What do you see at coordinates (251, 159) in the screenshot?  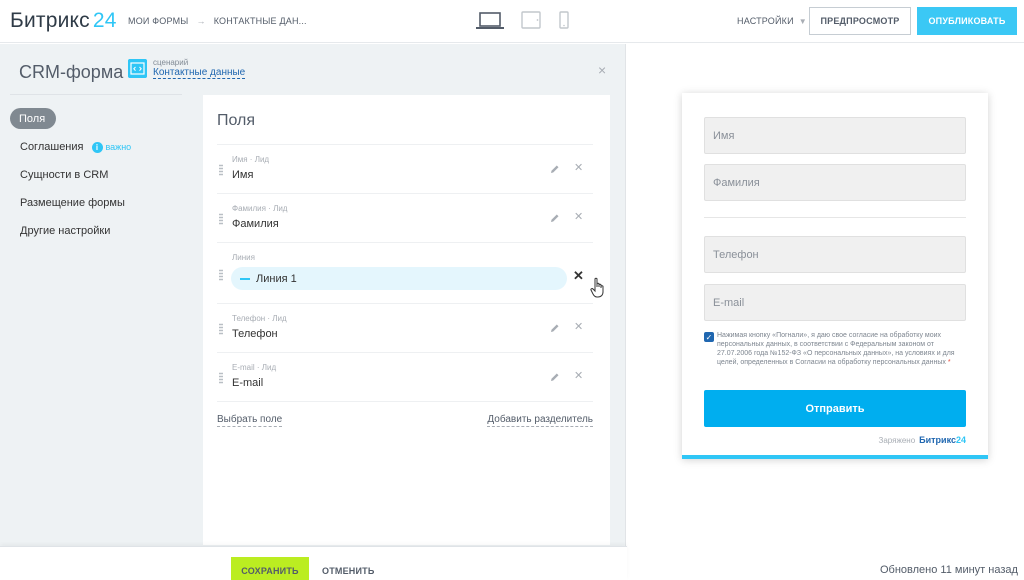 I see `field-caption: Имя · Лид` at bounding box center [251, 159].